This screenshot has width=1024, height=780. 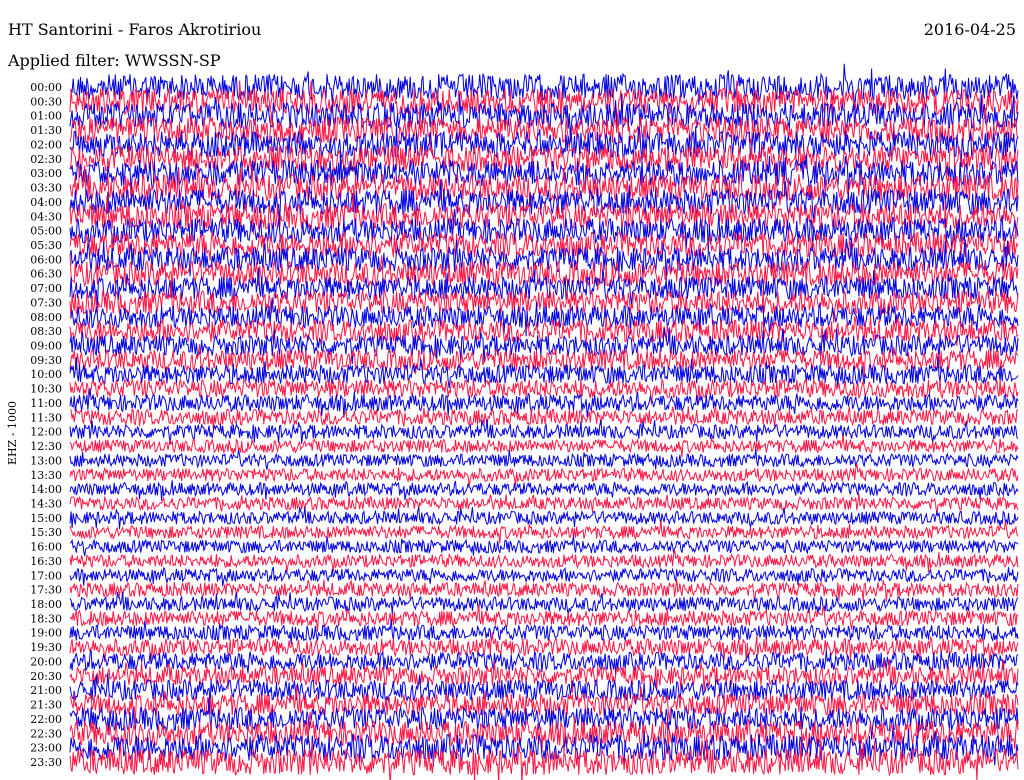 What do you see at coordinates (46, 274) in the screenshot?
I see `tick-label: 06:30` at bounding box center [46, 274].